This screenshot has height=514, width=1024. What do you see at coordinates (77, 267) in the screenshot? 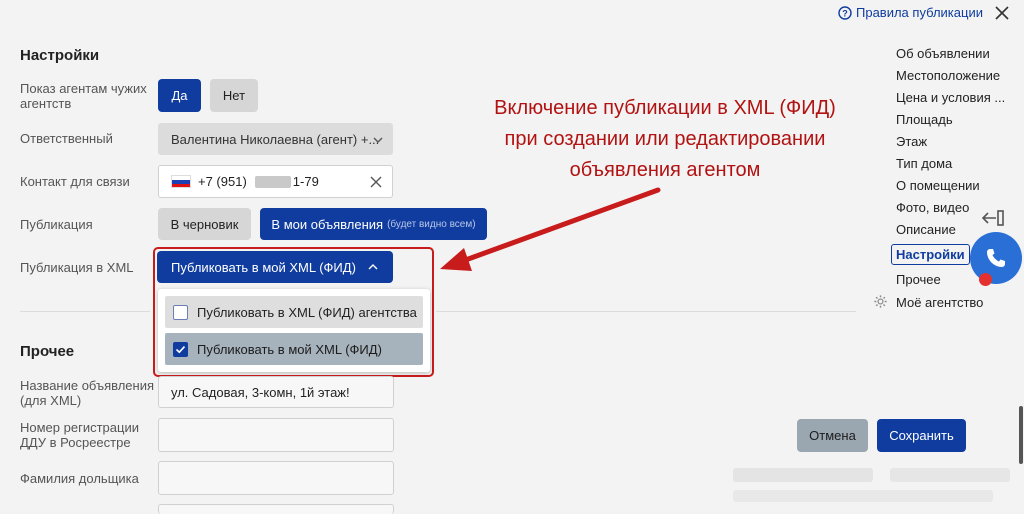
I see `xml-label: Публикация в XML` at bounding box center [77, 267].